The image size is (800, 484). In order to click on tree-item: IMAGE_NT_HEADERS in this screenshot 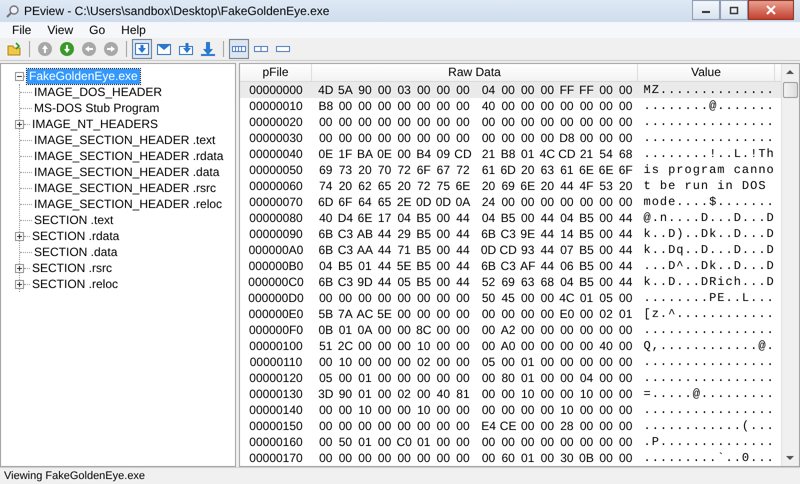, I will do `click(95, 124)`.